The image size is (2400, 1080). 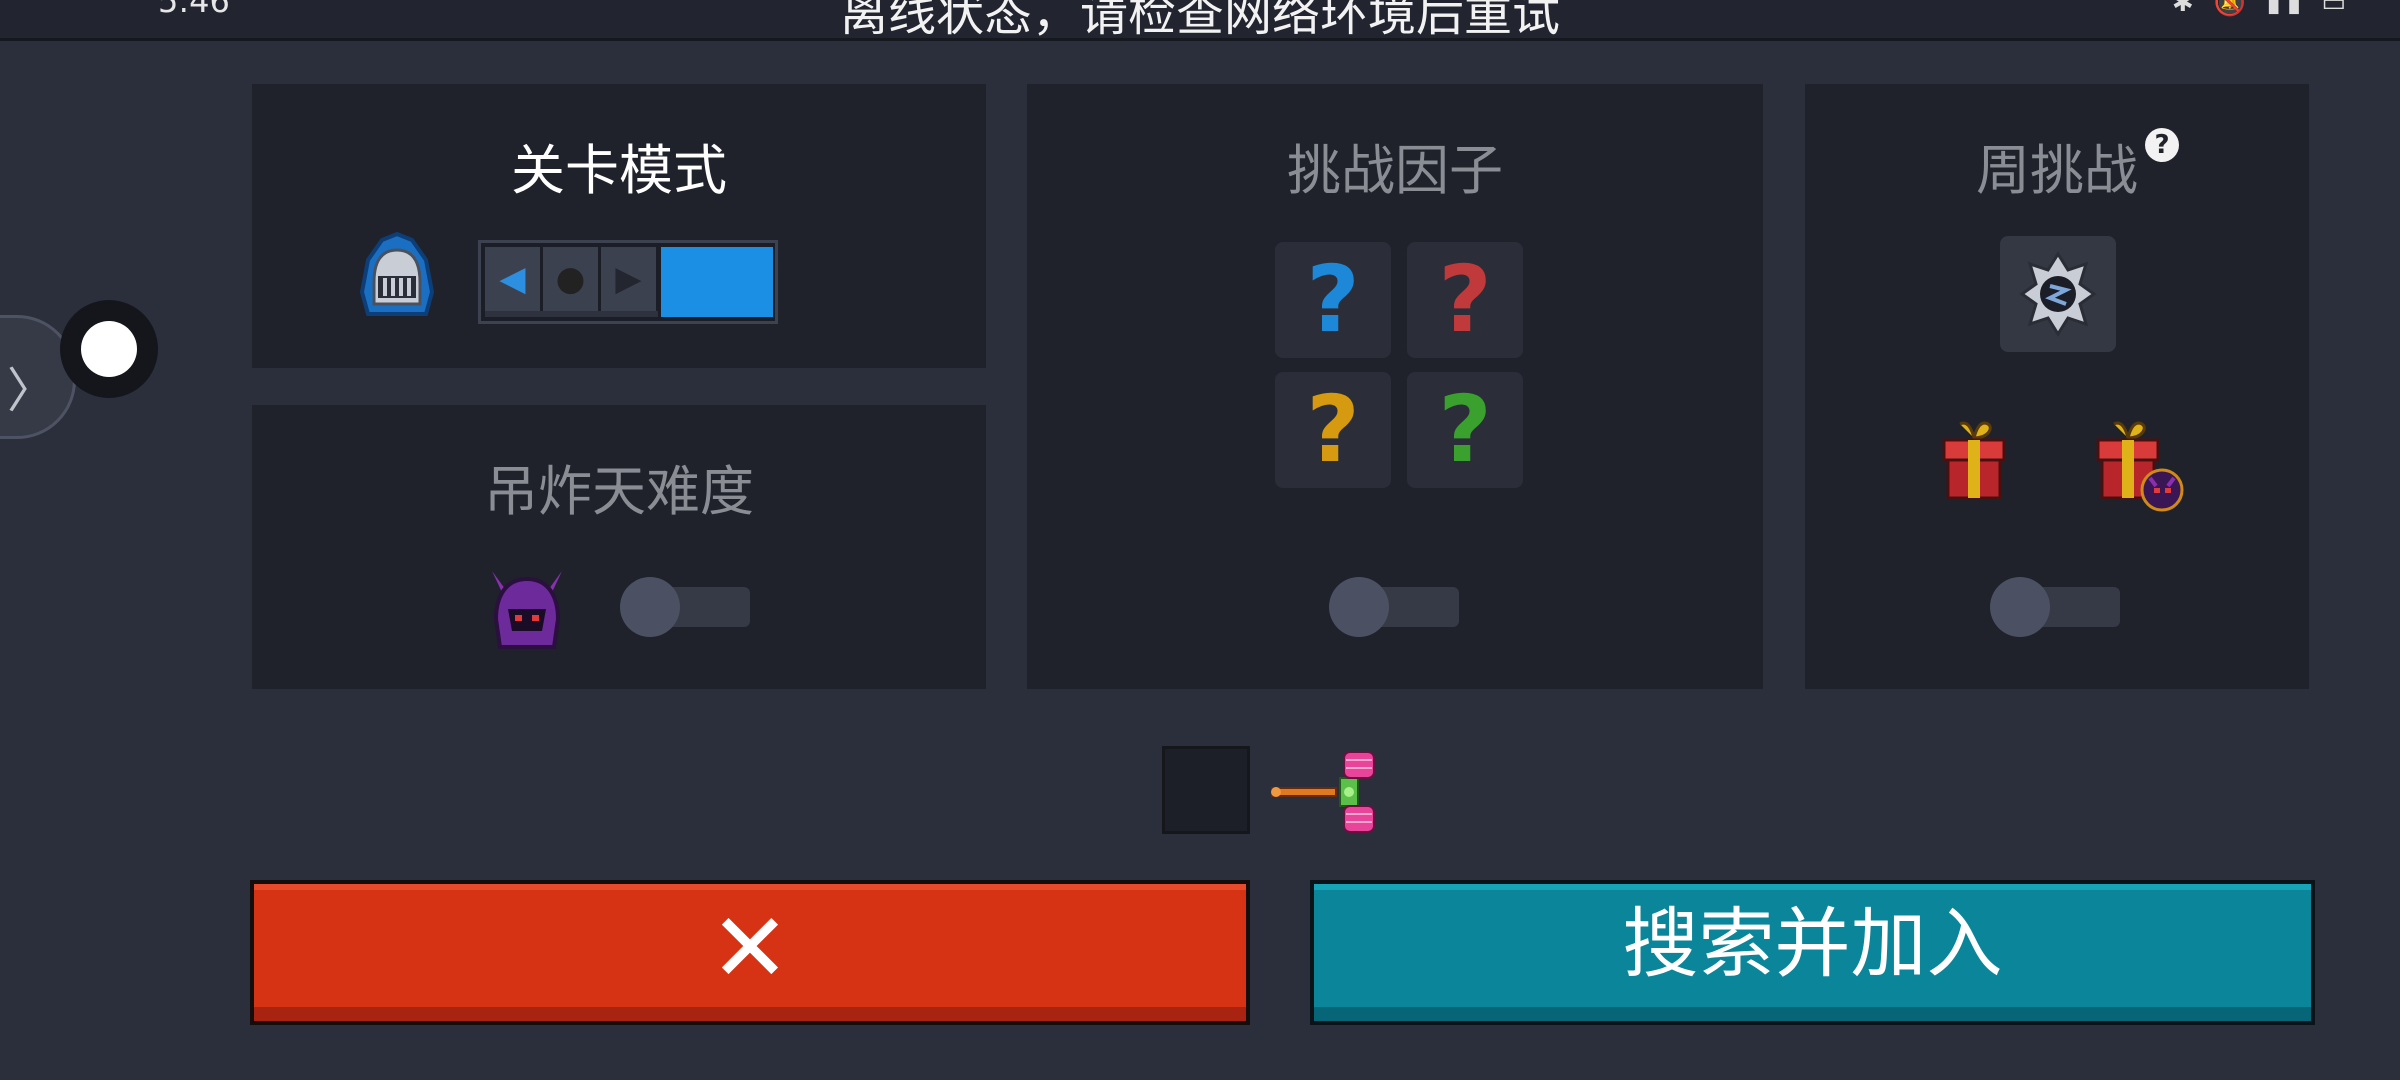 What do you see at coordinates (1333, 430) in the screenshot?
I see `challenge-factor-yellow: ?` at bounding box center [1333, 430].